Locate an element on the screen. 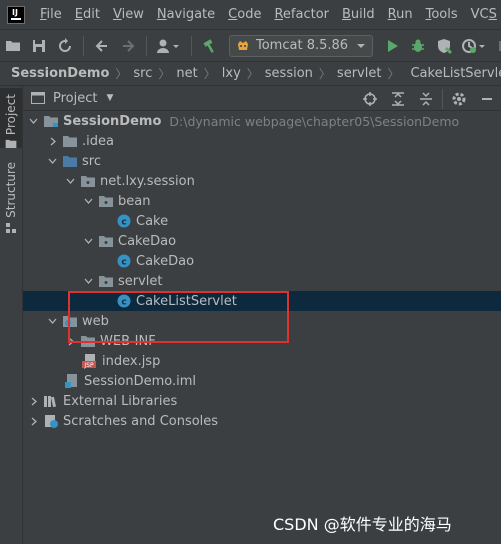  tree-node-external-libraries: External Libraries is located at coordinates (262, 401).